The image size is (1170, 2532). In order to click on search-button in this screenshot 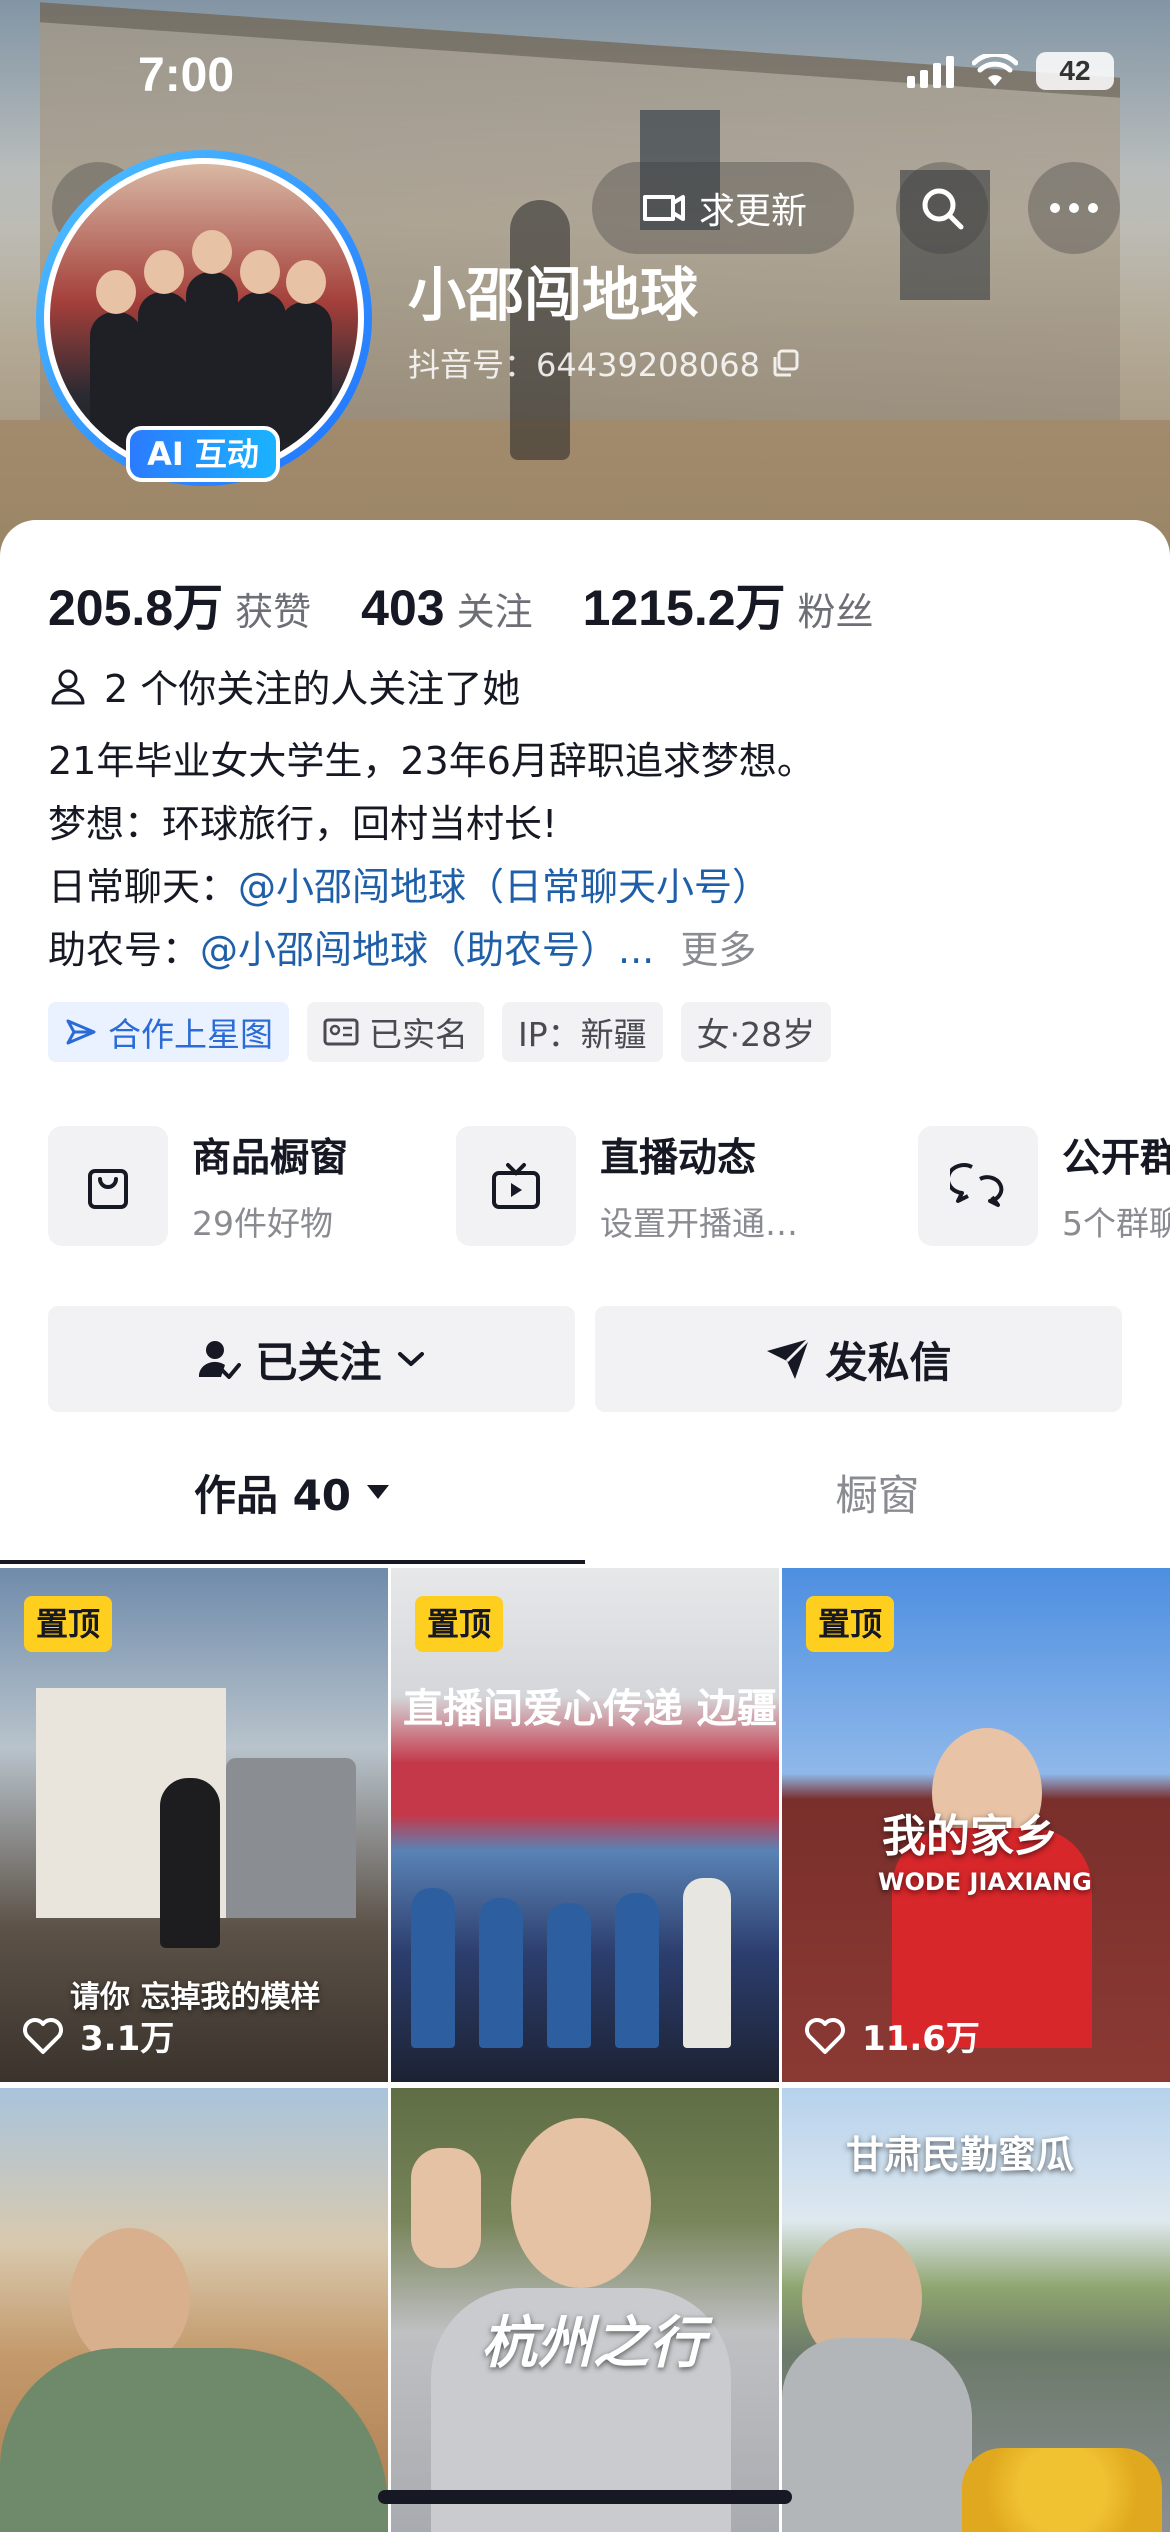, I will do `click(942, 208)`.